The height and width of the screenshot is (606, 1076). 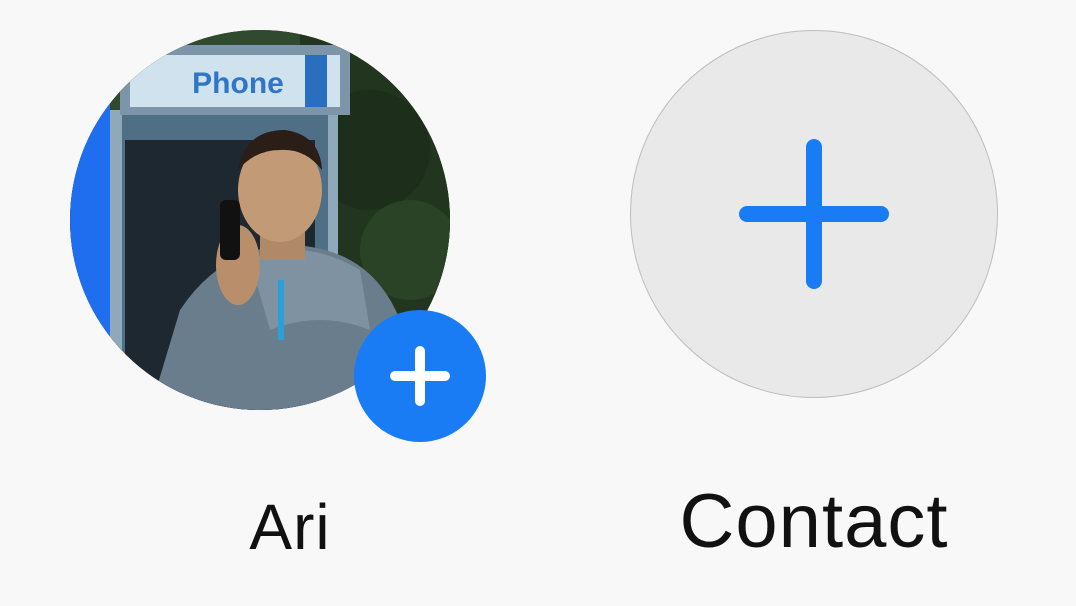 I want to click on add-photo-button, so click(x=420, y=376).